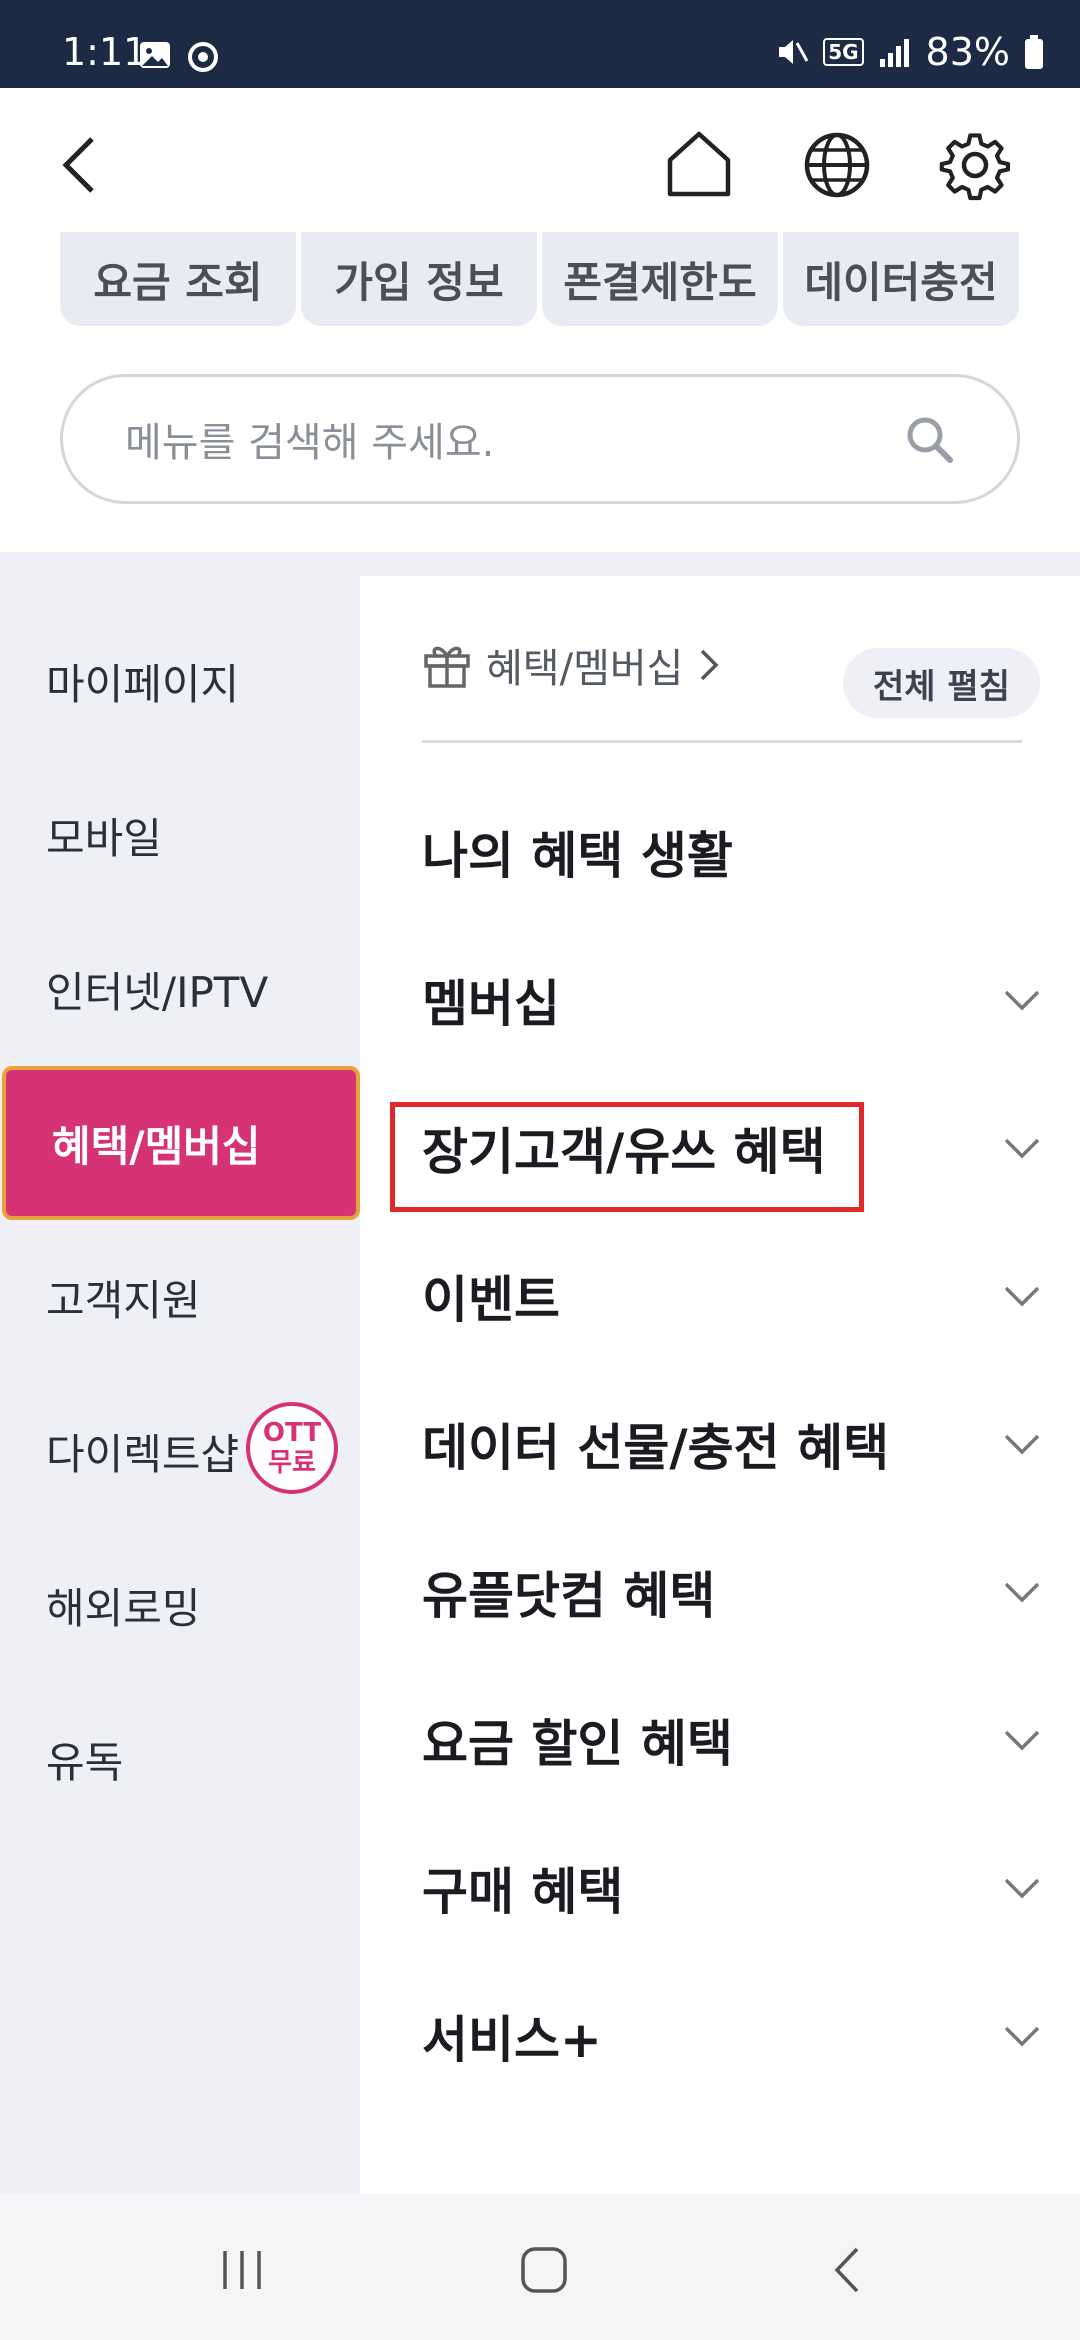 This screenshot has width=1080, height=2340. What do you see at coordinates (203, 57) in the screenshot?
I see `sync-icon` at bounding box center [203, 57].